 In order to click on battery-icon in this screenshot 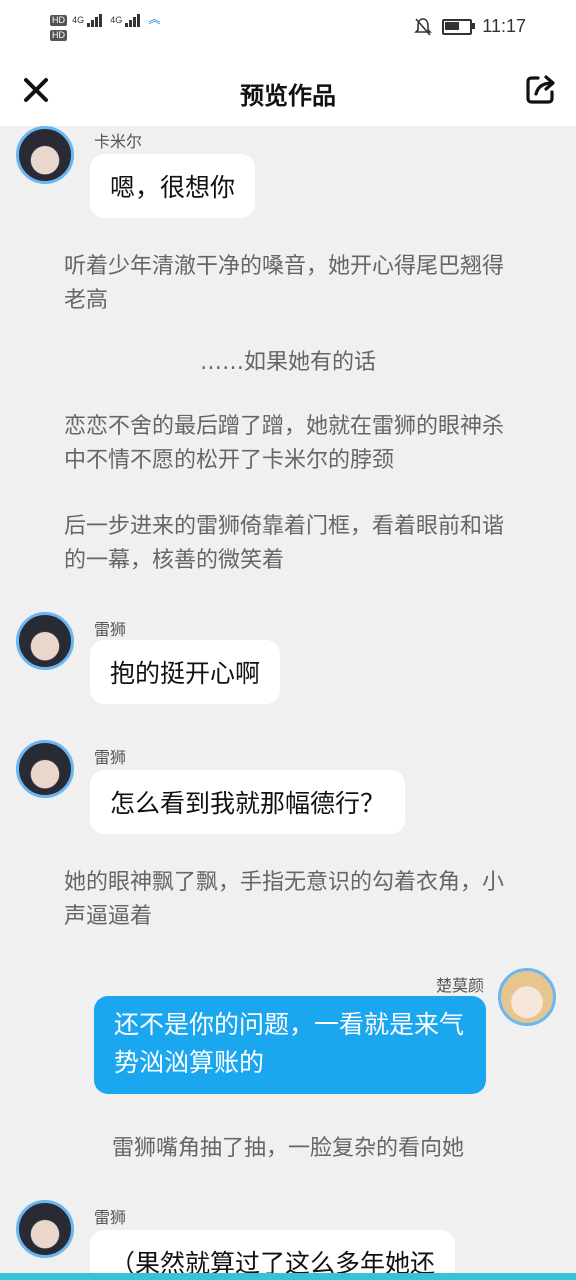, I will do `click(459, 26)`.